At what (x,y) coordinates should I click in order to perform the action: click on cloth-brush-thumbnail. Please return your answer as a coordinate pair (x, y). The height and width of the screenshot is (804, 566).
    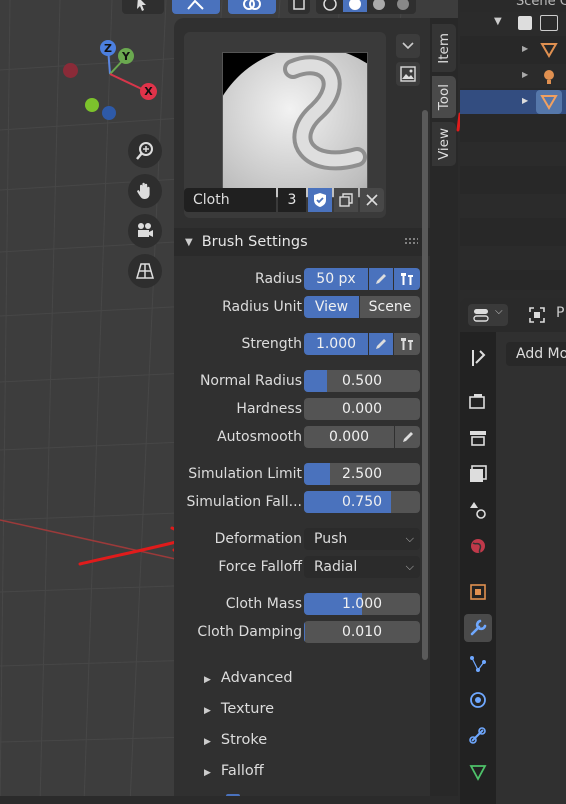
    Looking at the image, I should click on (295, 125).